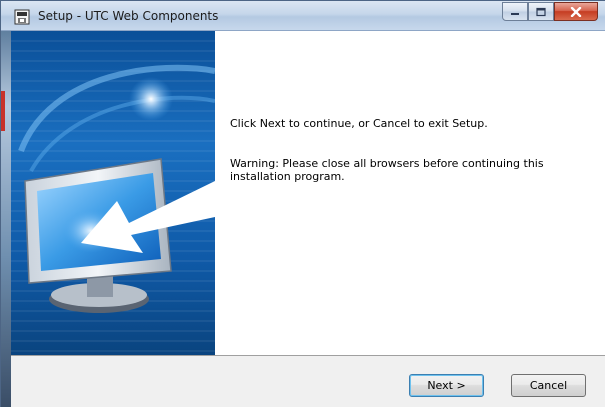 Image resolution: width=605 pixels, height=407 pixels. I want to click on close-icon, so click(576, 11).